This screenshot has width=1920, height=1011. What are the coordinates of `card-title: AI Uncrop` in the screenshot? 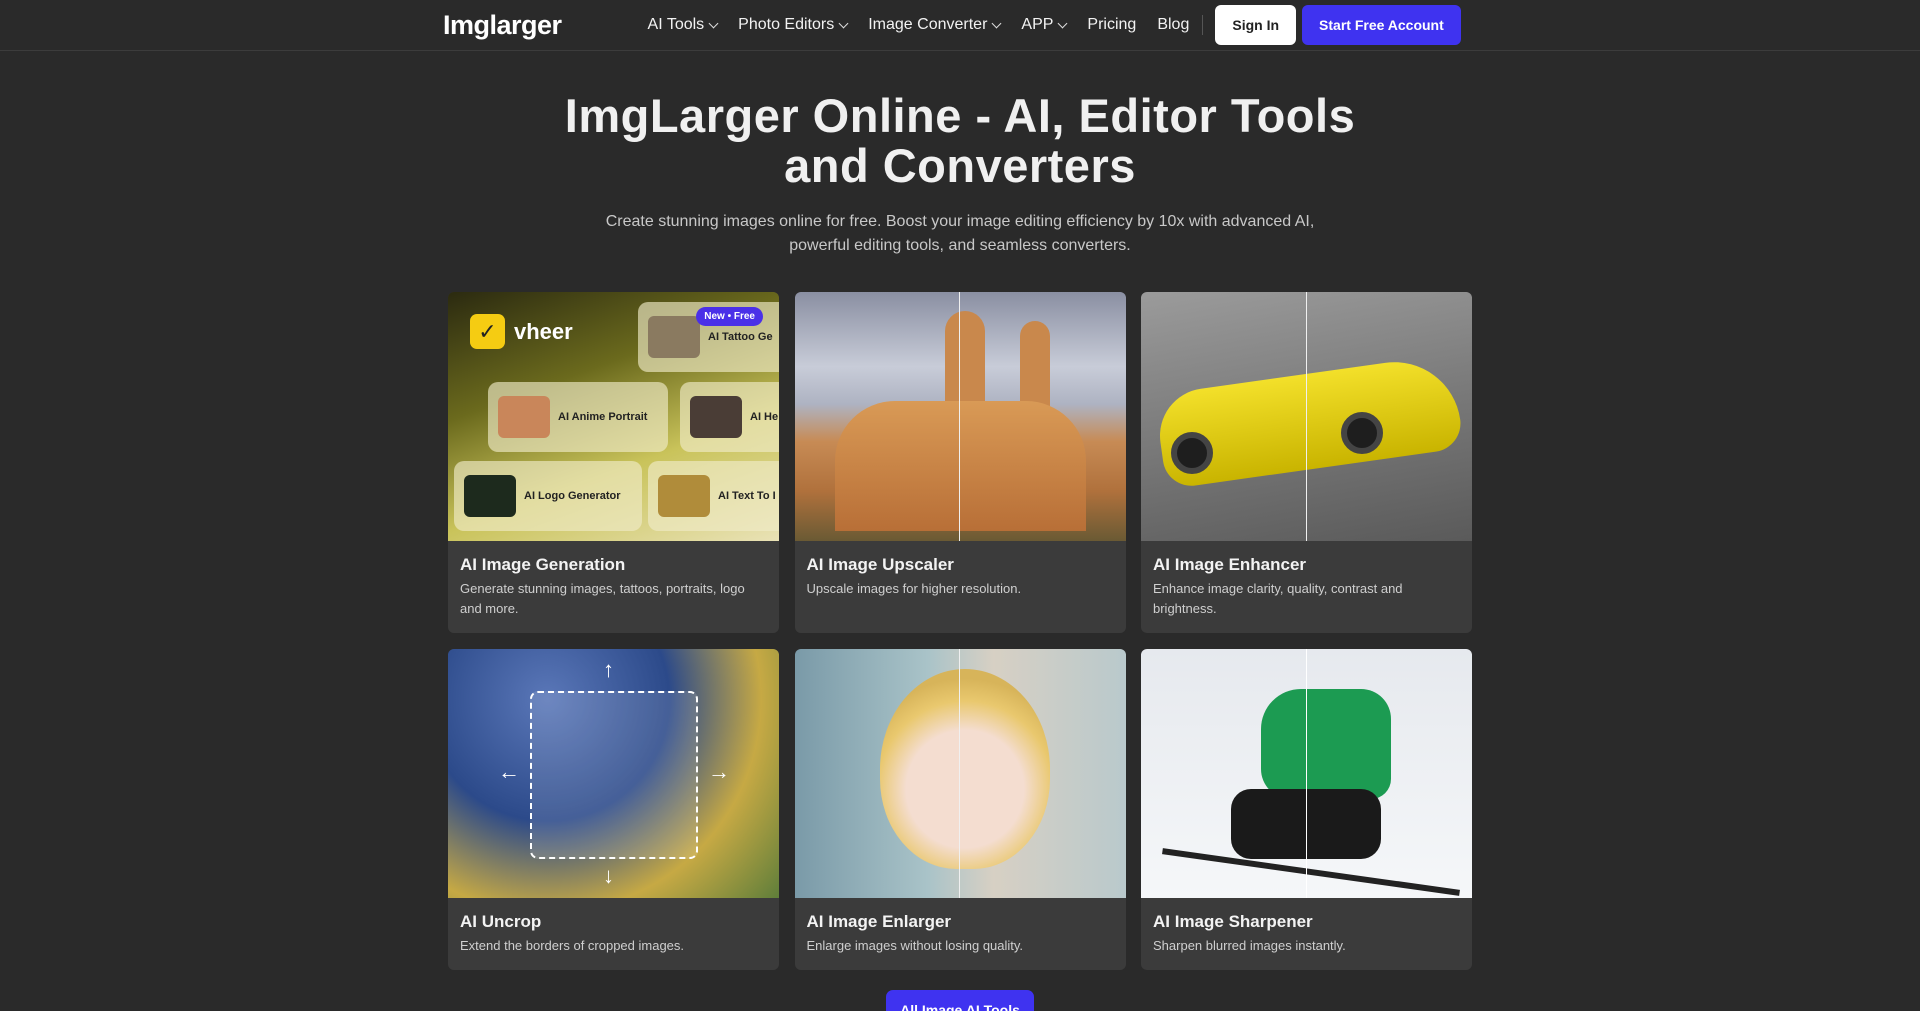 It's located at (501, 921).